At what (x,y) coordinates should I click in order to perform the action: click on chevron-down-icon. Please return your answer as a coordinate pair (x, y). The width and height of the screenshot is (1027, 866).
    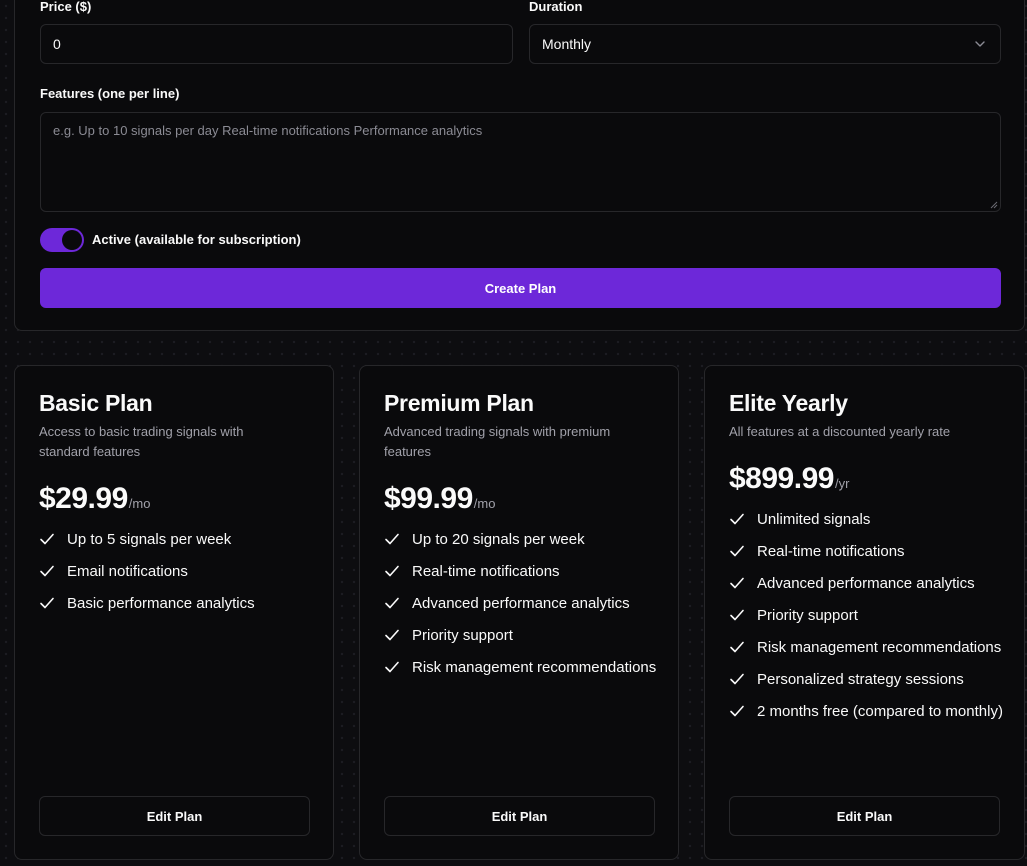
    Looking at the image, I should click on (980, 44).